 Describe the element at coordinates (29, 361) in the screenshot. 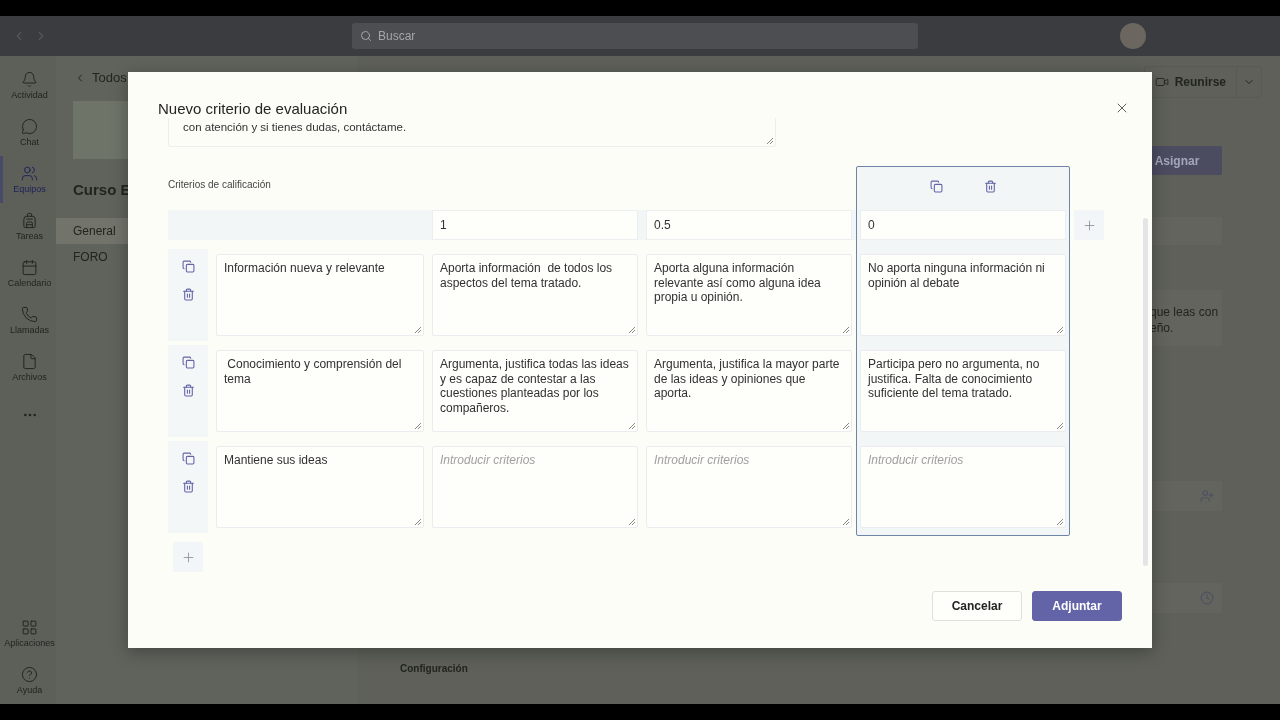

I see `file-icon` at that location.